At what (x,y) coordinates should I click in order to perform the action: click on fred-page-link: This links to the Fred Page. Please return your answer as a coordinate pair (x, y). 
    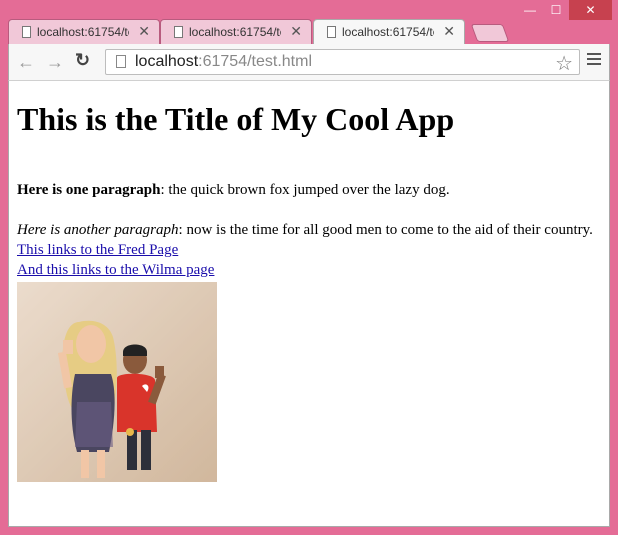
    Looking at the image, I should click on (97, 250).